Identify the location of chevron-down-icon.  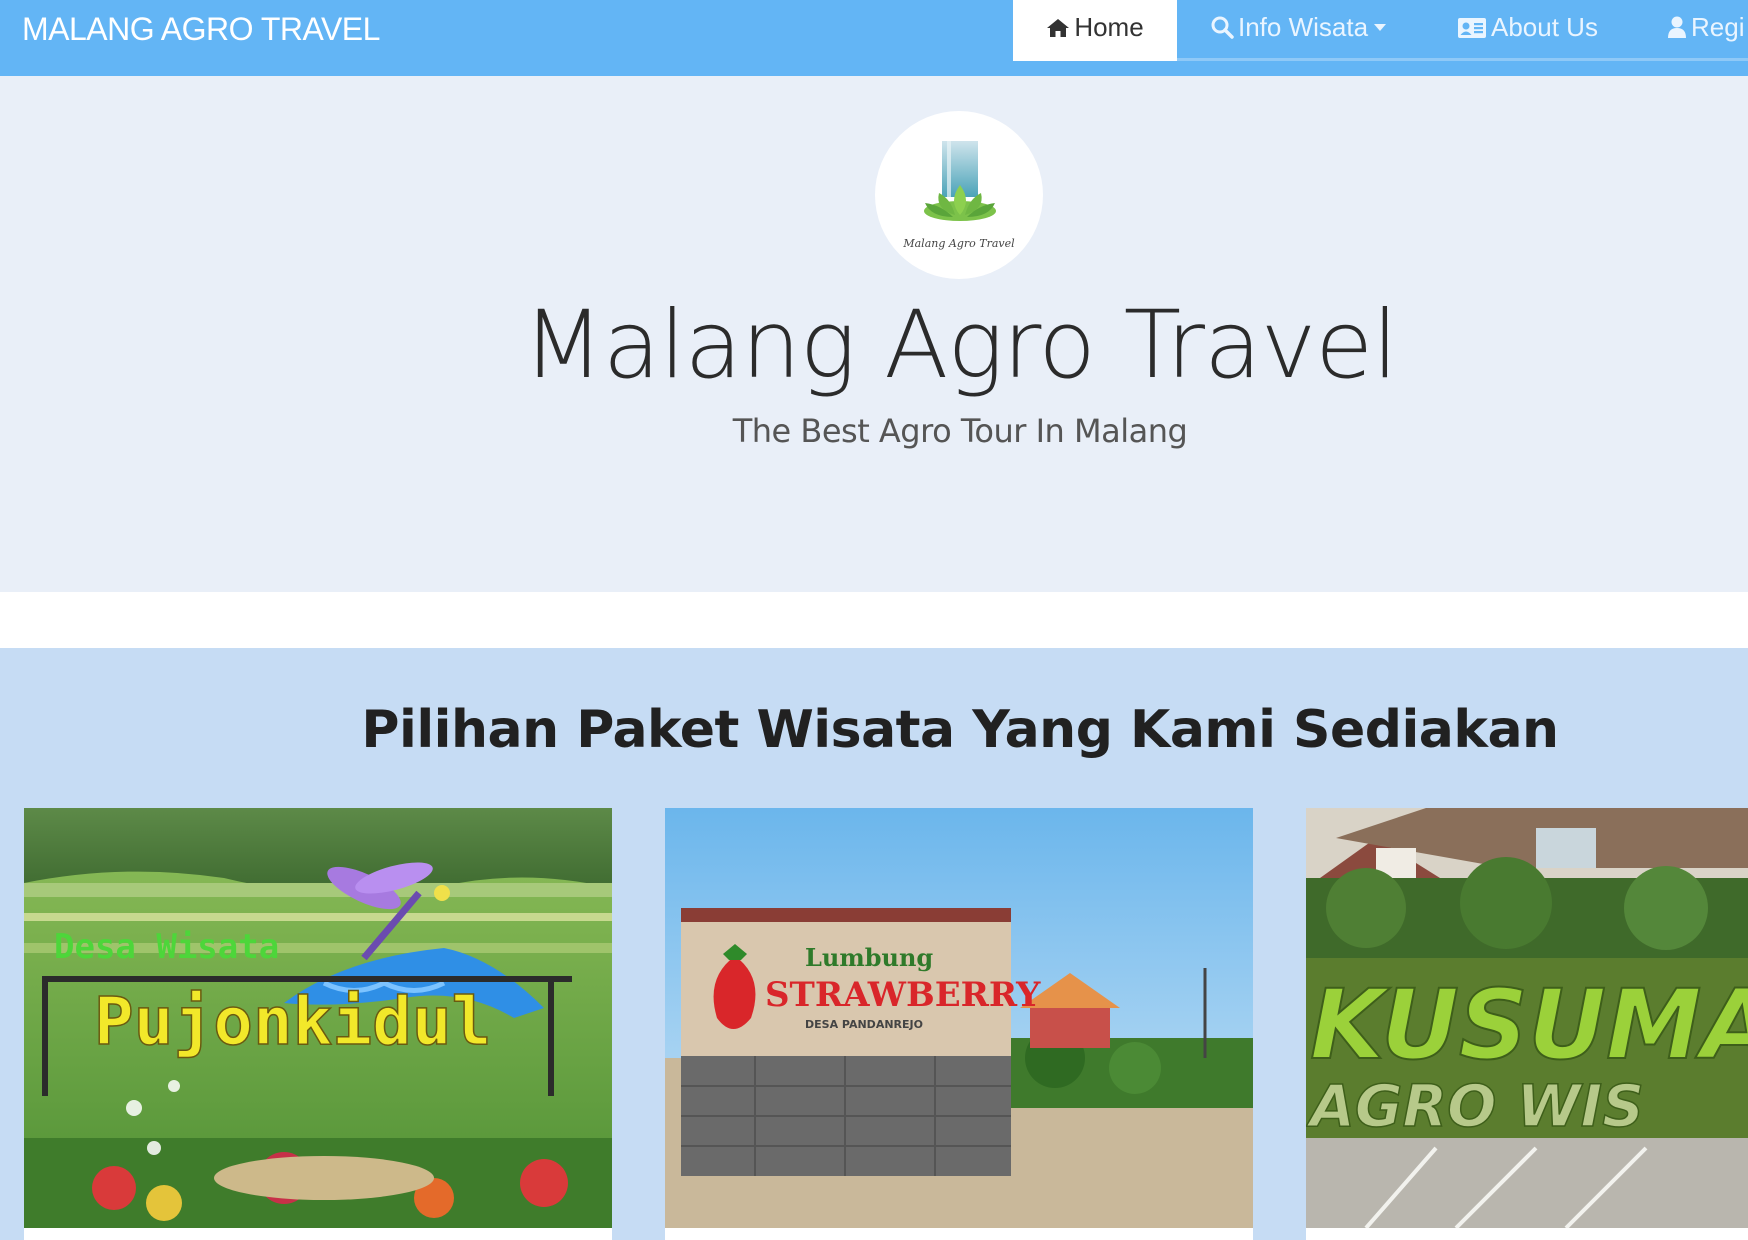
(1380, 27).